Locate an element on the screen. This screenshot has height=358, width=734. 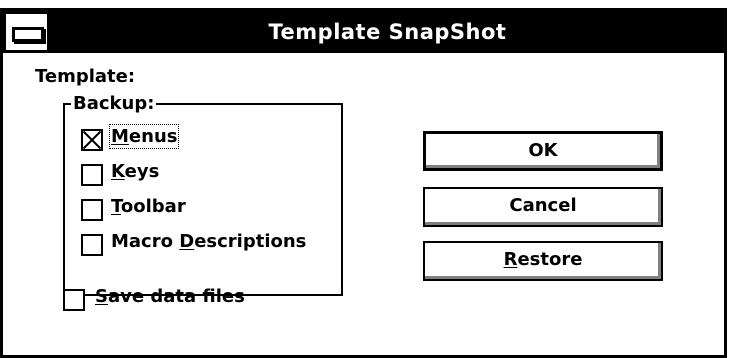
title-bar: Template SnapShot is located at coordinates (363, 32).